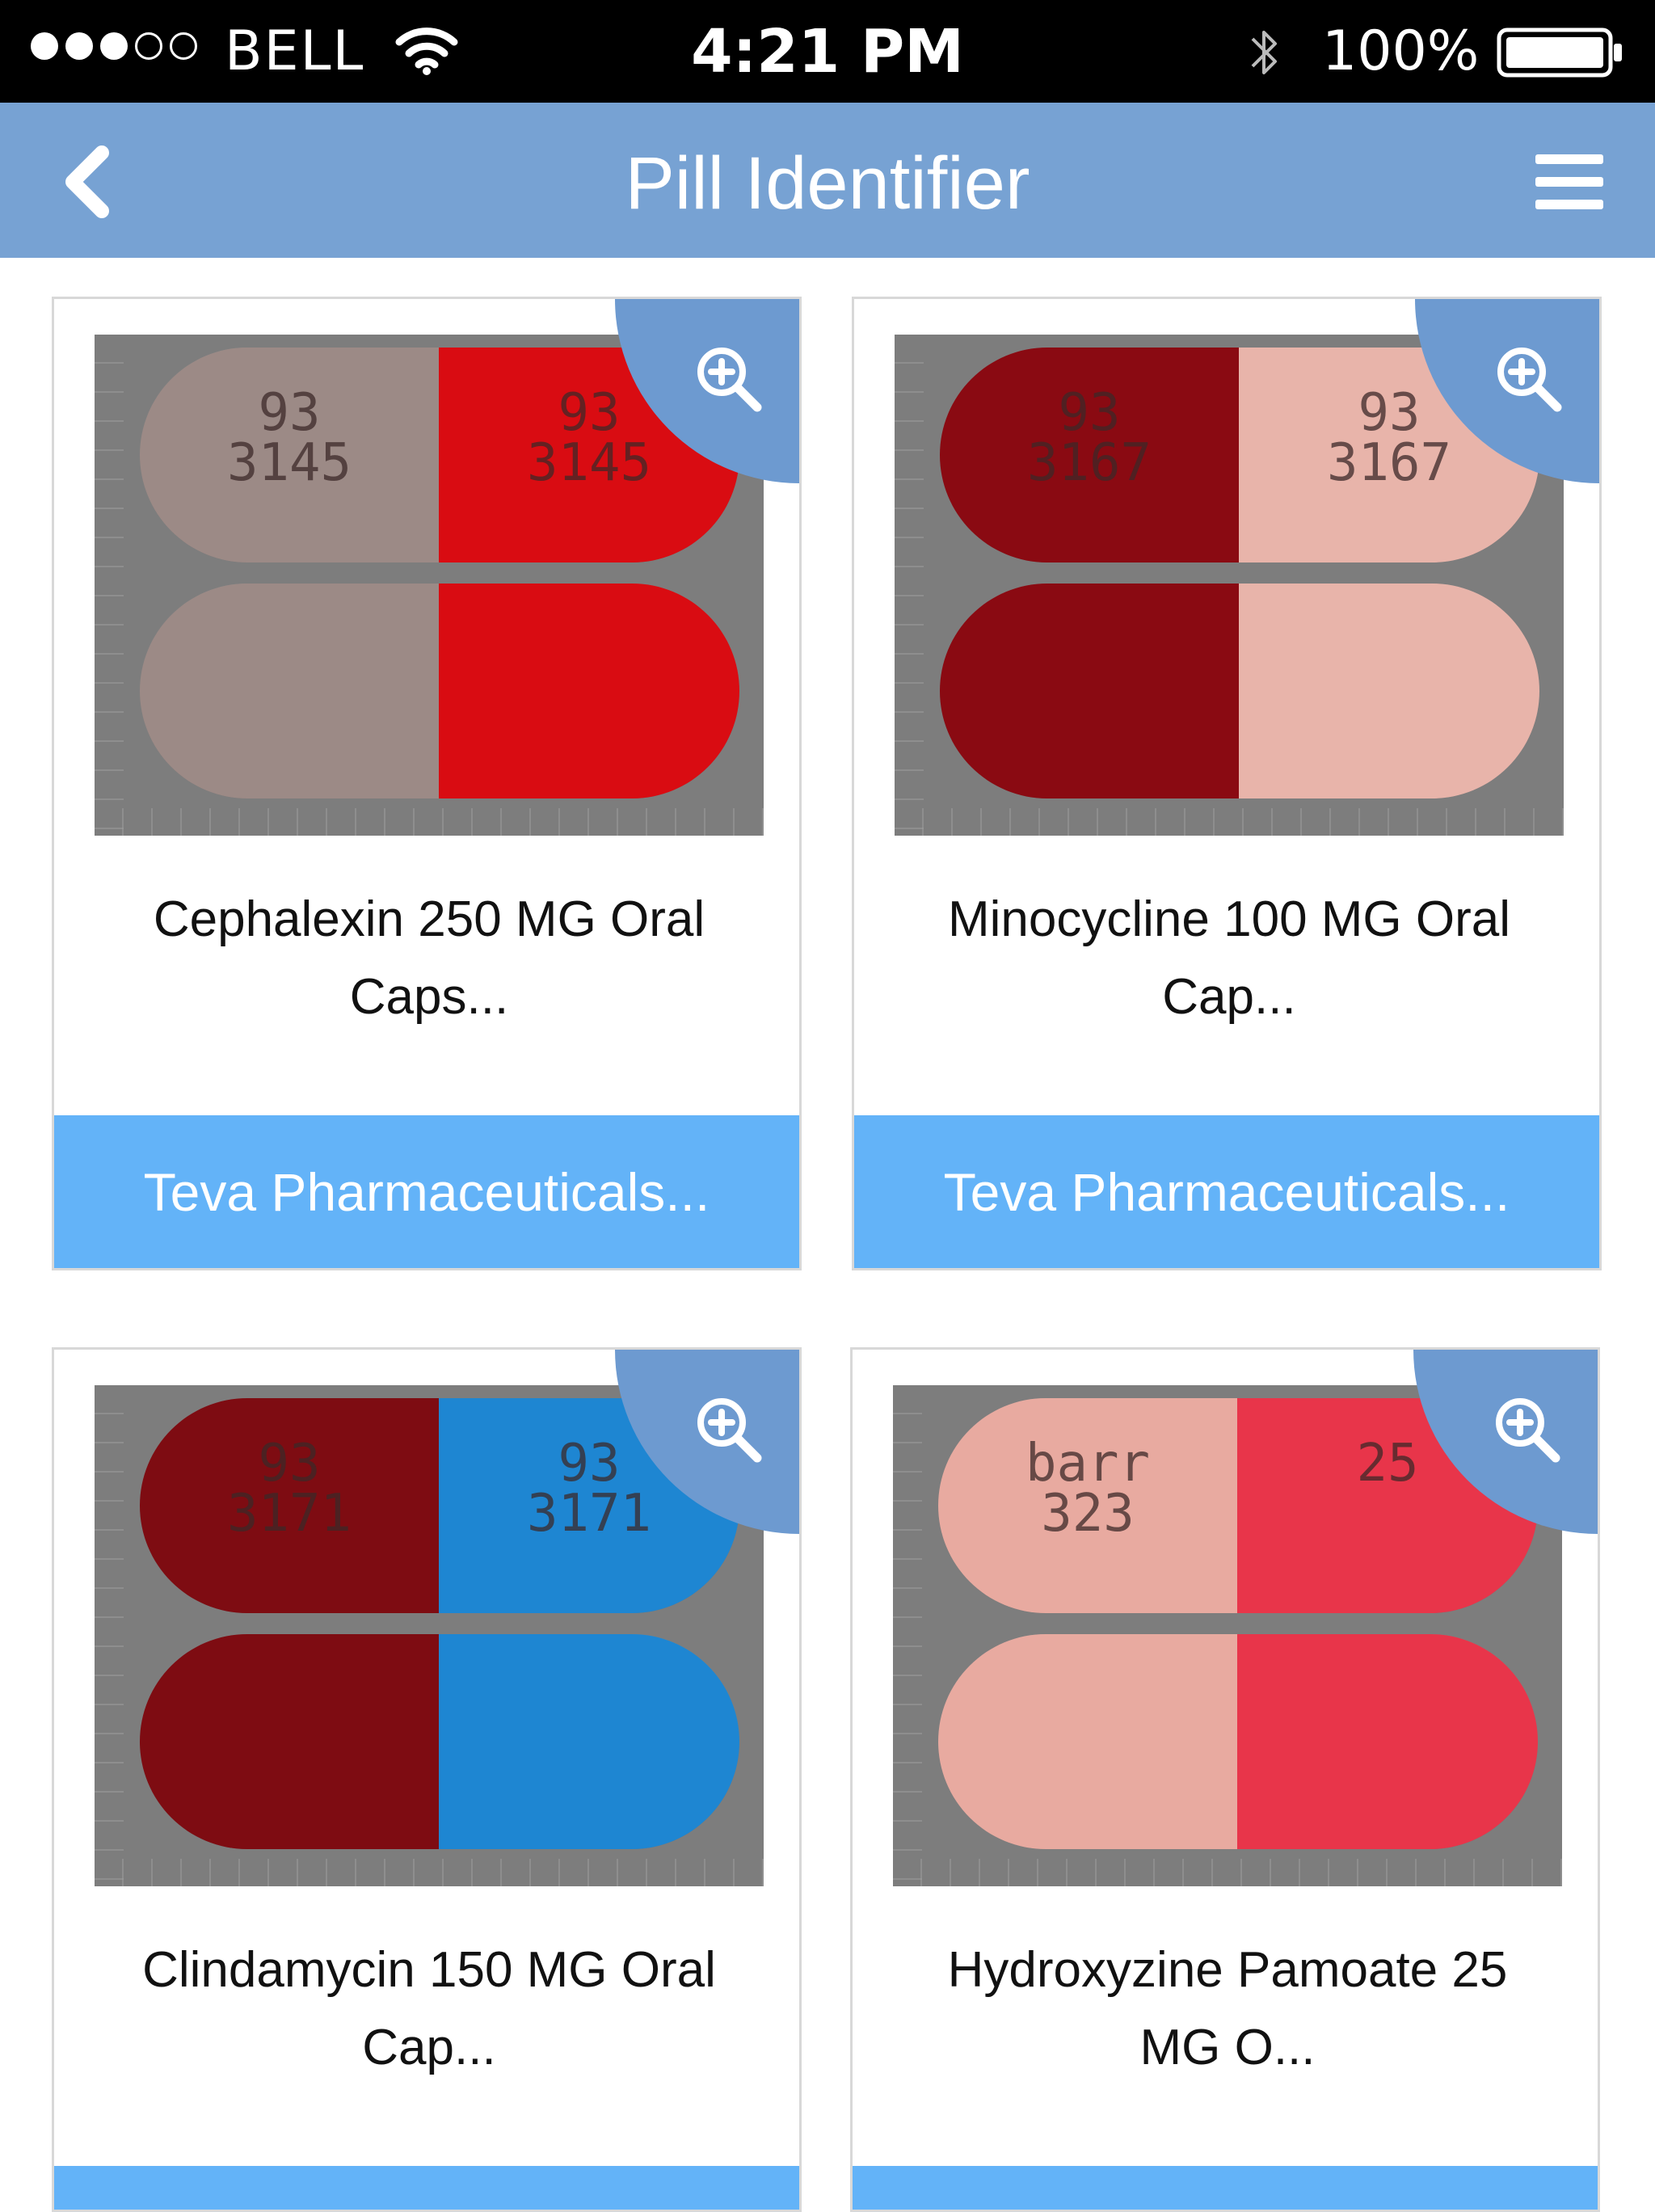  I want to click on bluetooth-icon, so click(1264, 52).